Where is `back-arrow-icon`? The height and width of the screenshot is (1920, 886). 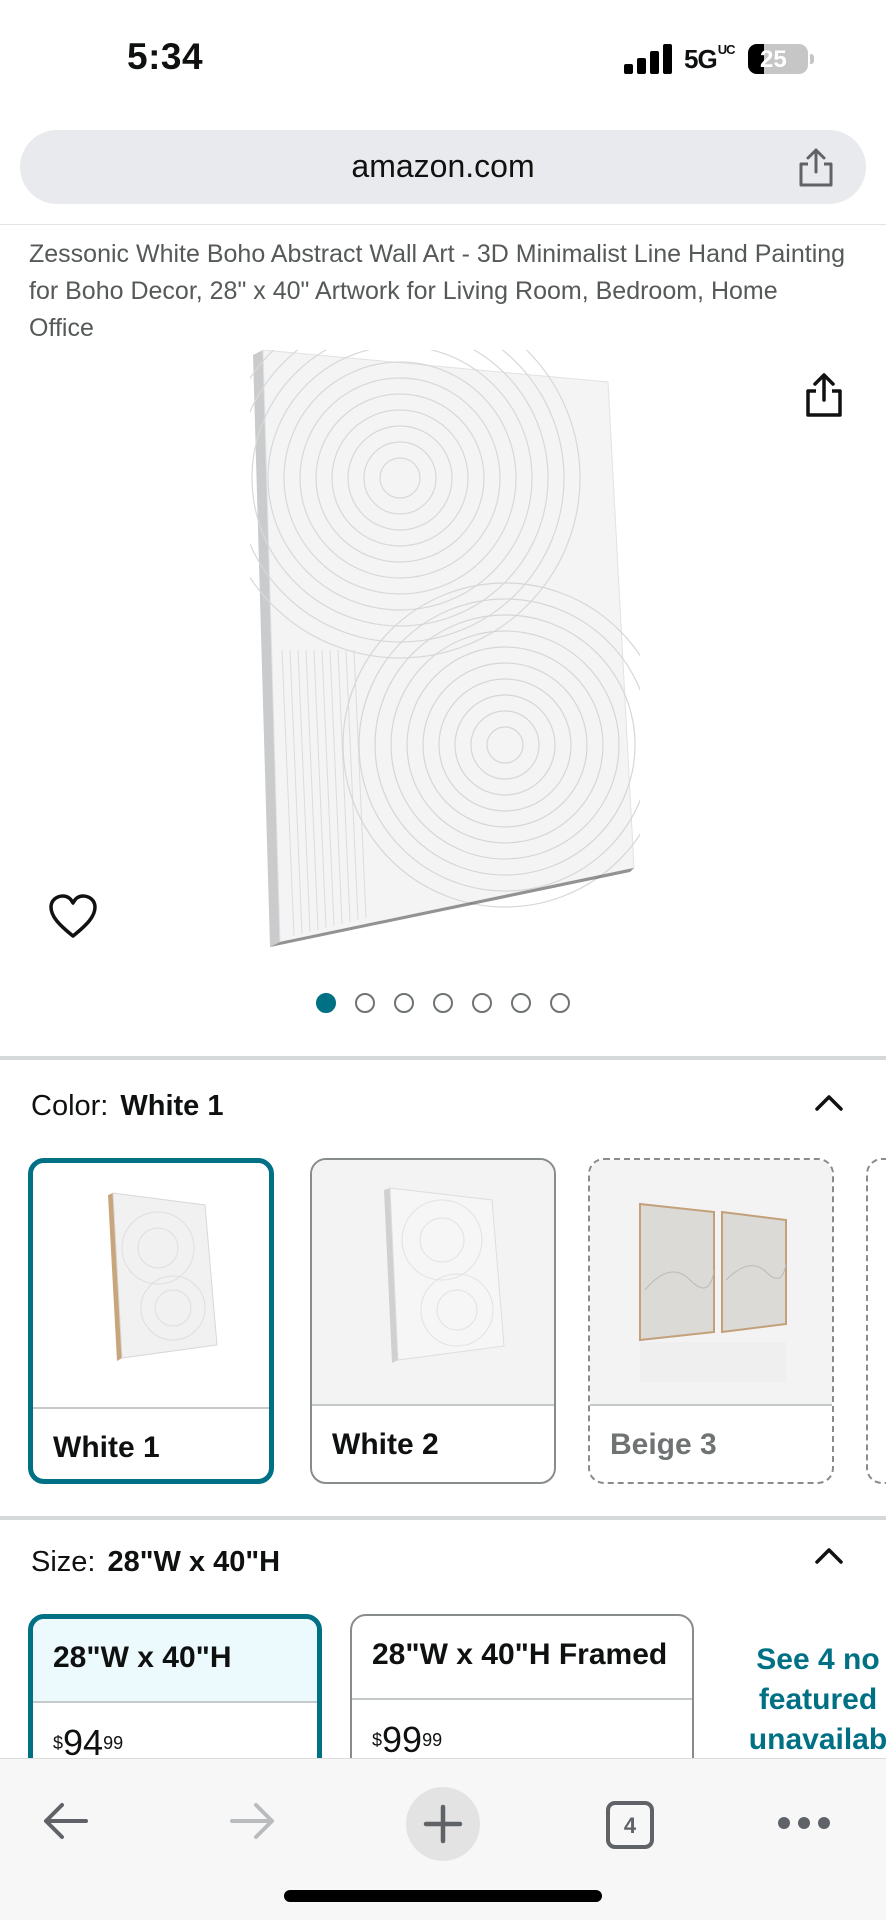 back-arrow-icon is located at coordinates (65, 1821).